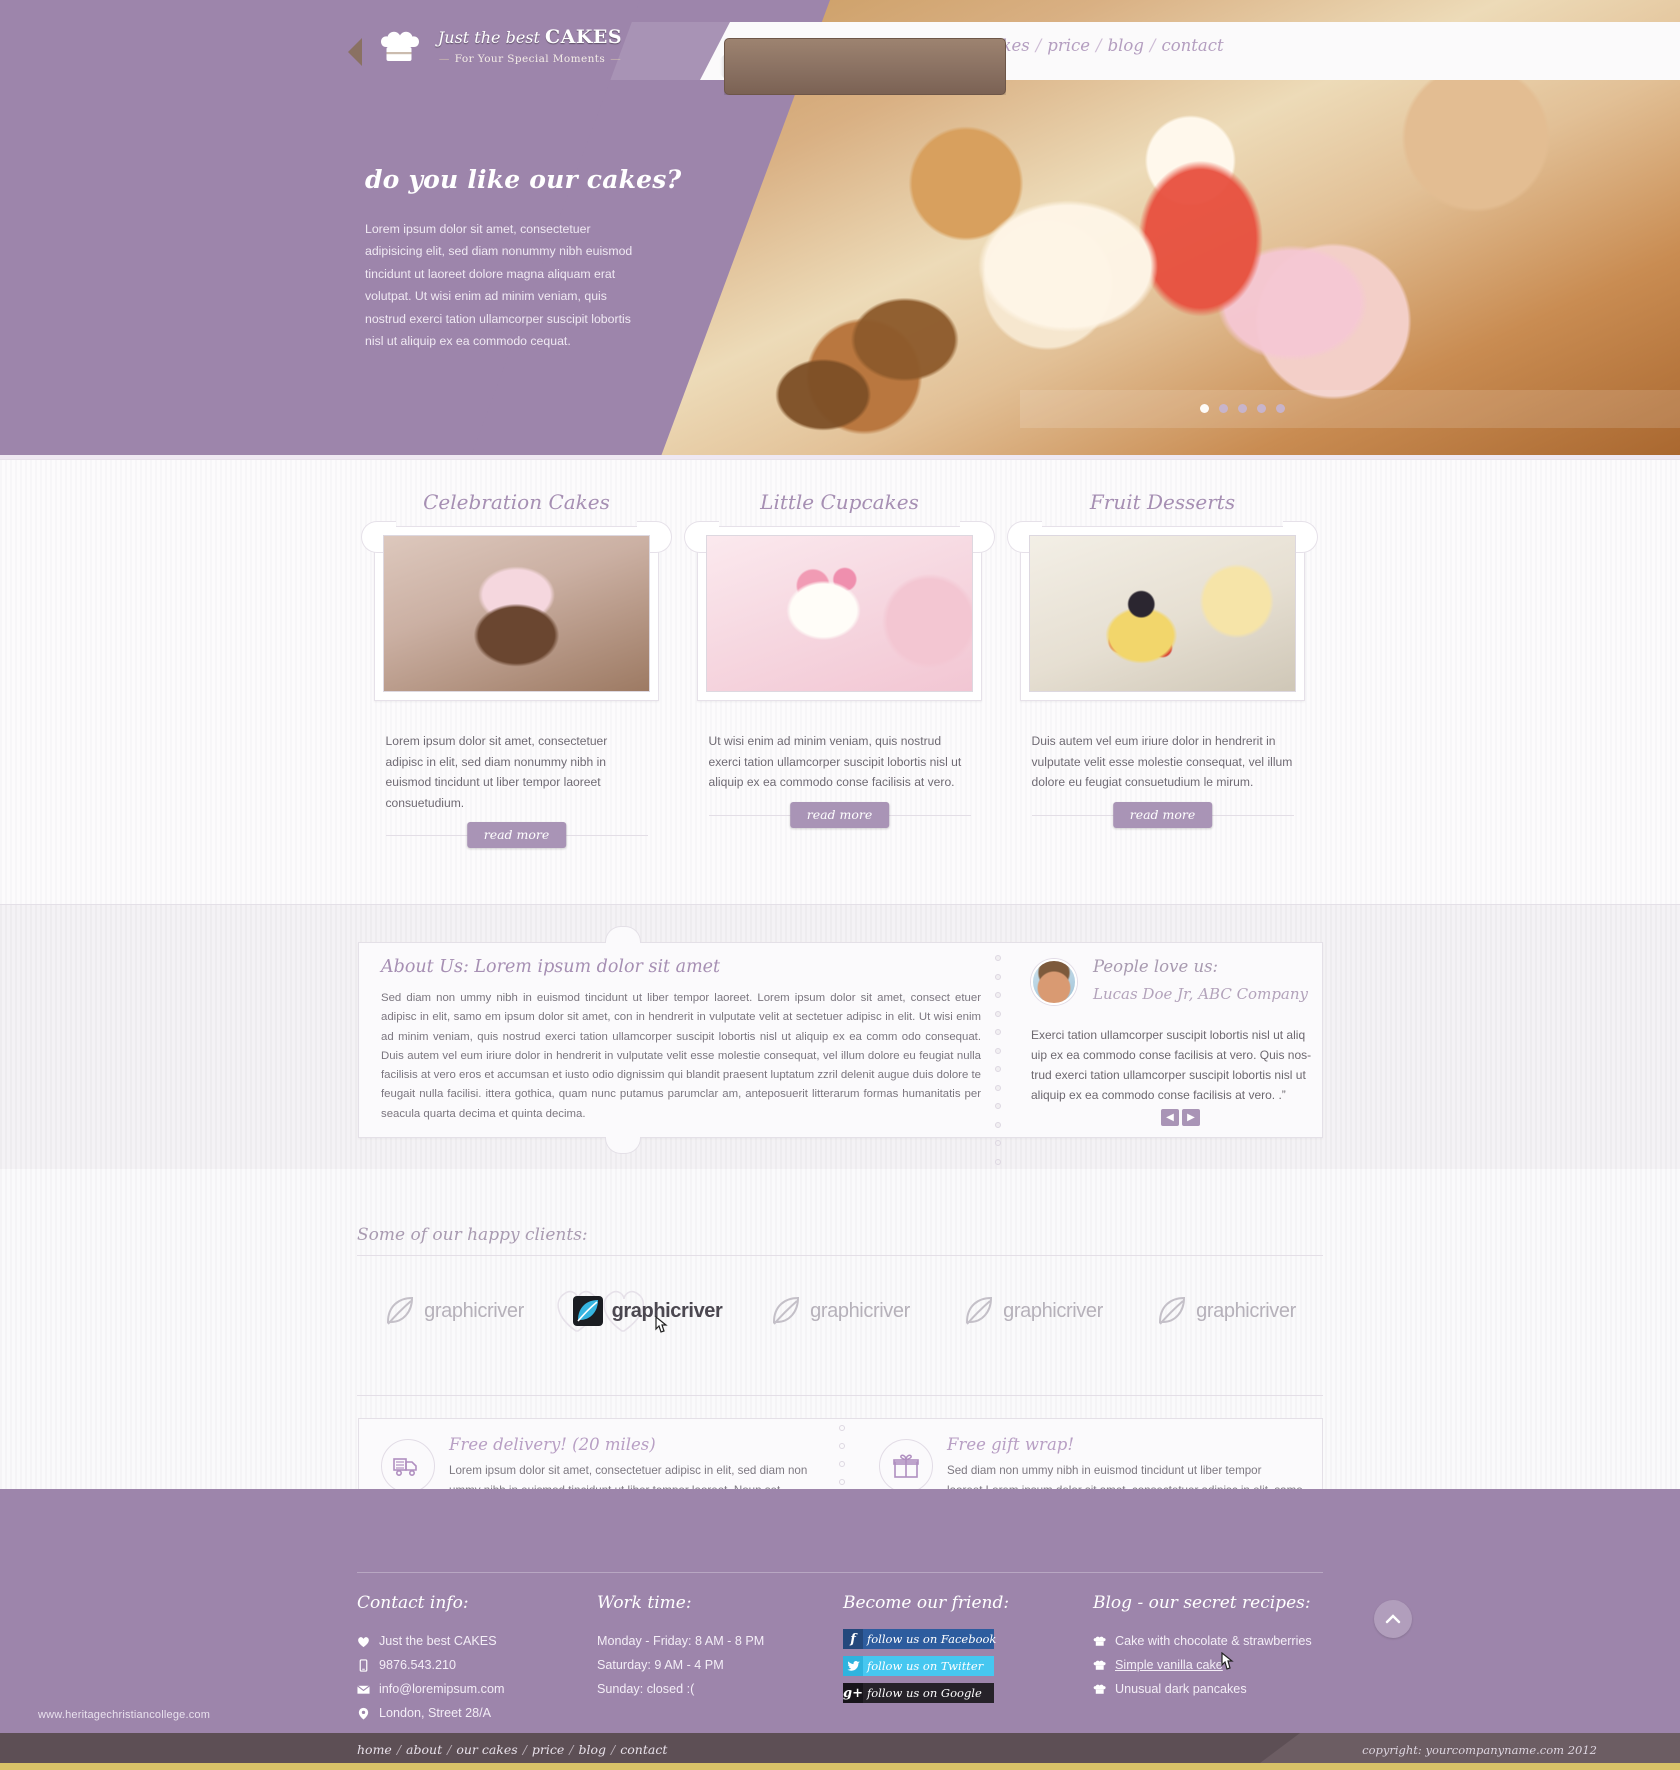  I want to click on client-logo-5: graphicriver, so click(1225, 1311).